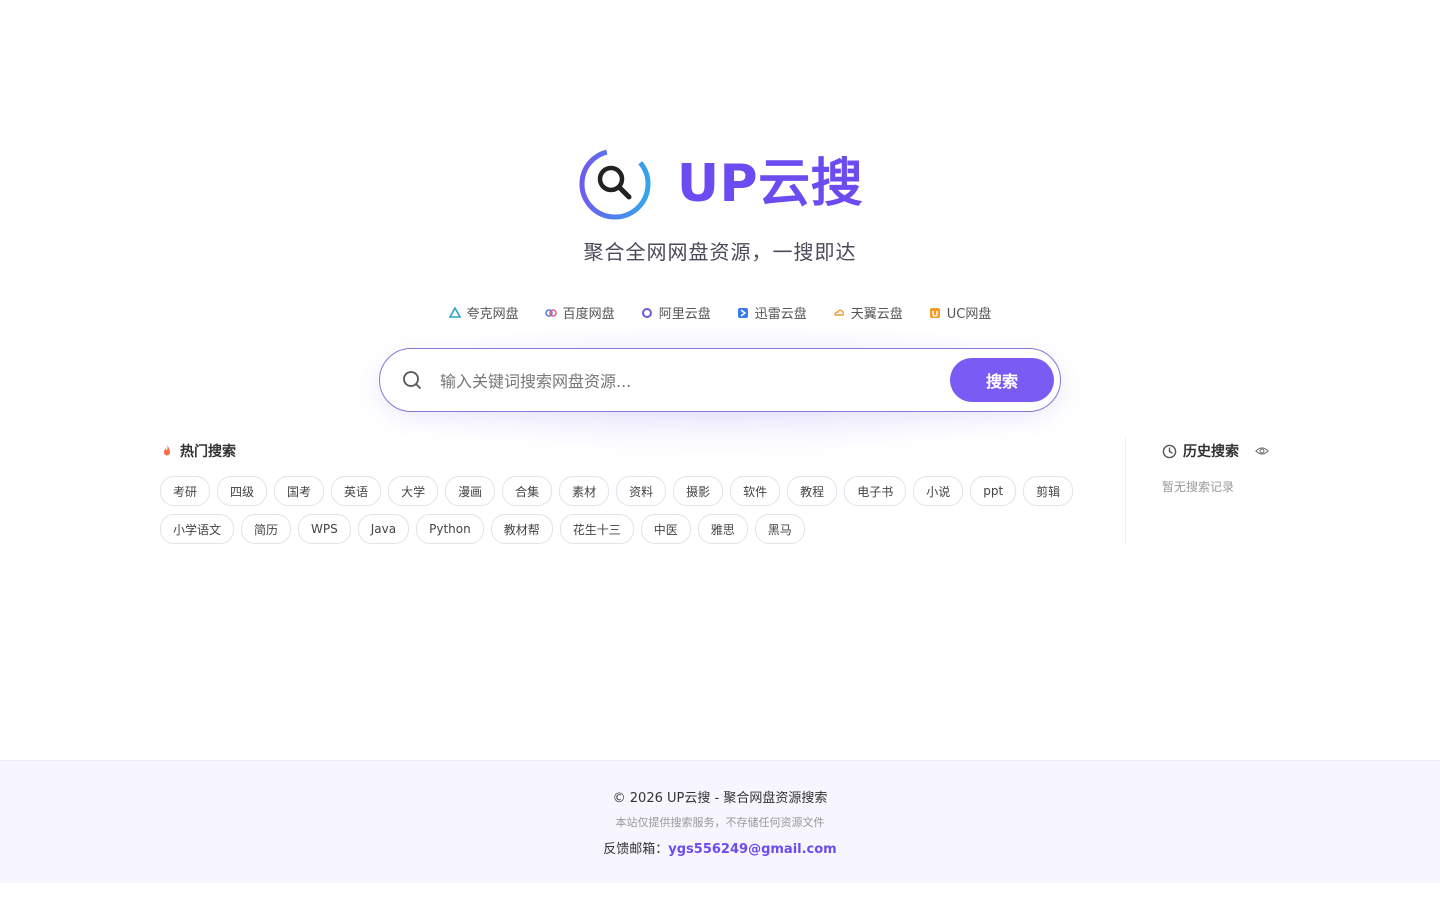 The width and height of the screenshot is (1440, 900). What do you see at coordinates (1211, 452) in the screenshot?
I see `history-title: 历史搜索` at bounding box center [1211, 452].